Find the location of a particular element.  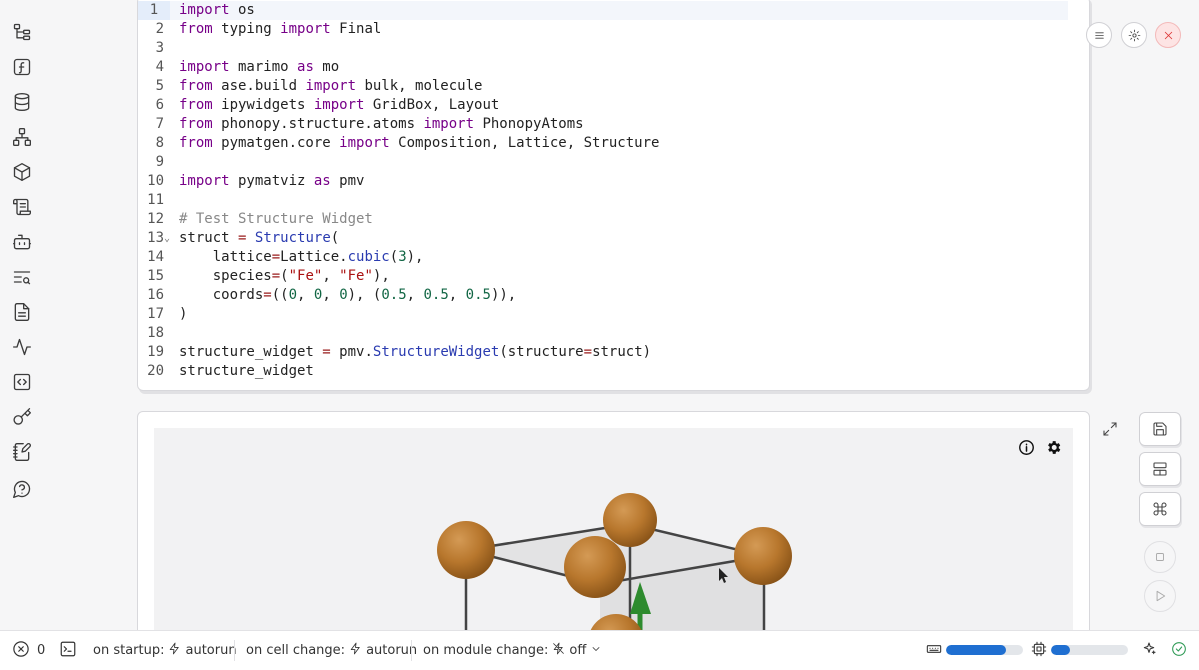

code-line: 3 is located at coordinates (603, 48).